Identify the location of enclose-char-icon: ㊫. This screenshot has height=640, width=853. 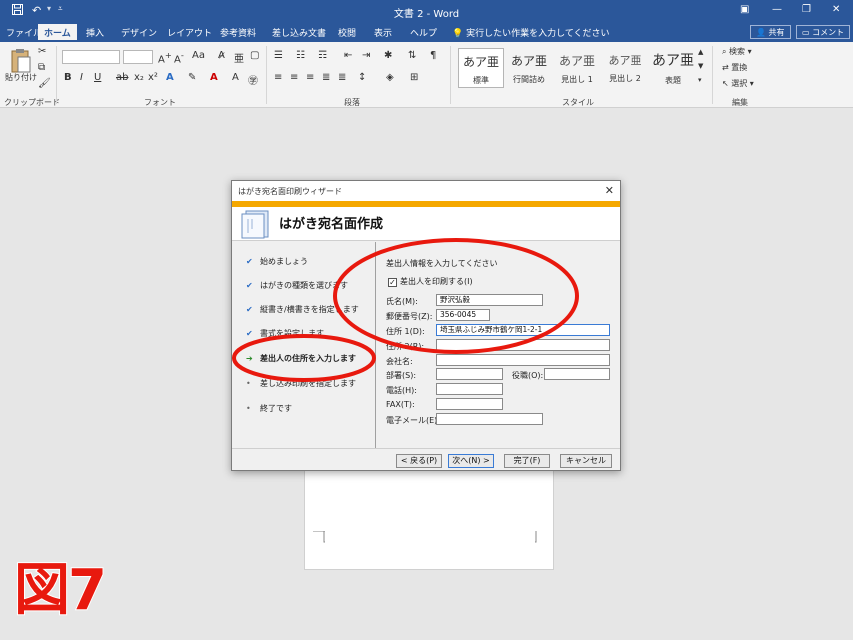
(253, 79).